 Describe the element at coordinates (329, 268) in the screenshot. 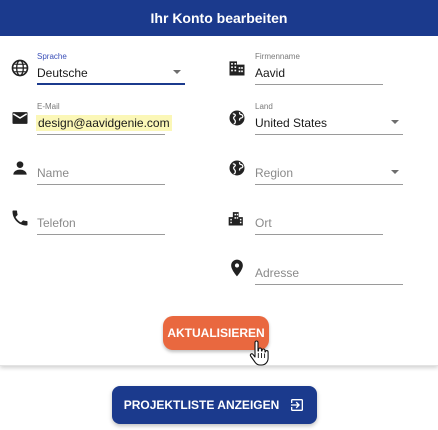

I see `address-field: Adresse` at that location.